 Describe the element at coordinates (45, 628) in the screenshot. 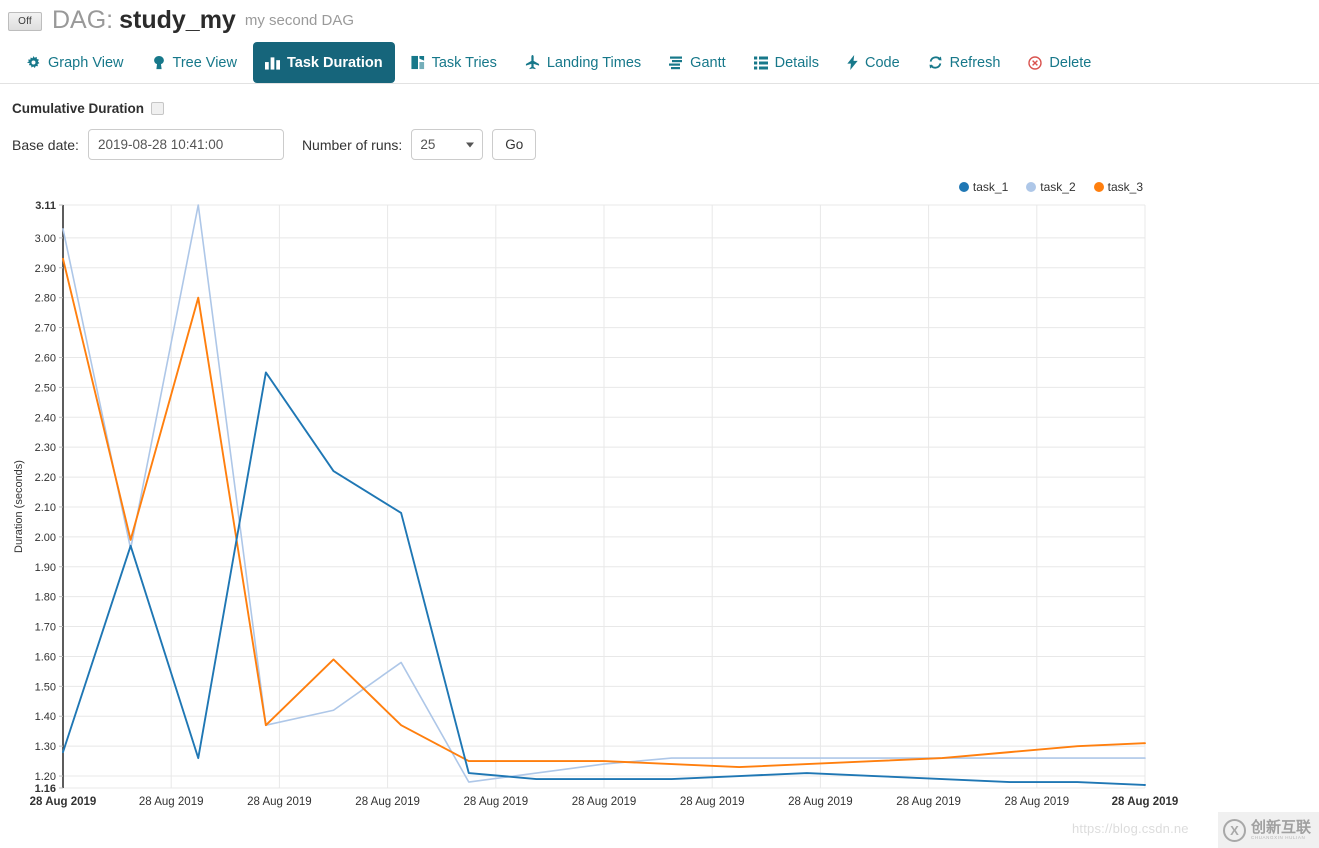

I see `y-tick-label: 1.70` at that location.